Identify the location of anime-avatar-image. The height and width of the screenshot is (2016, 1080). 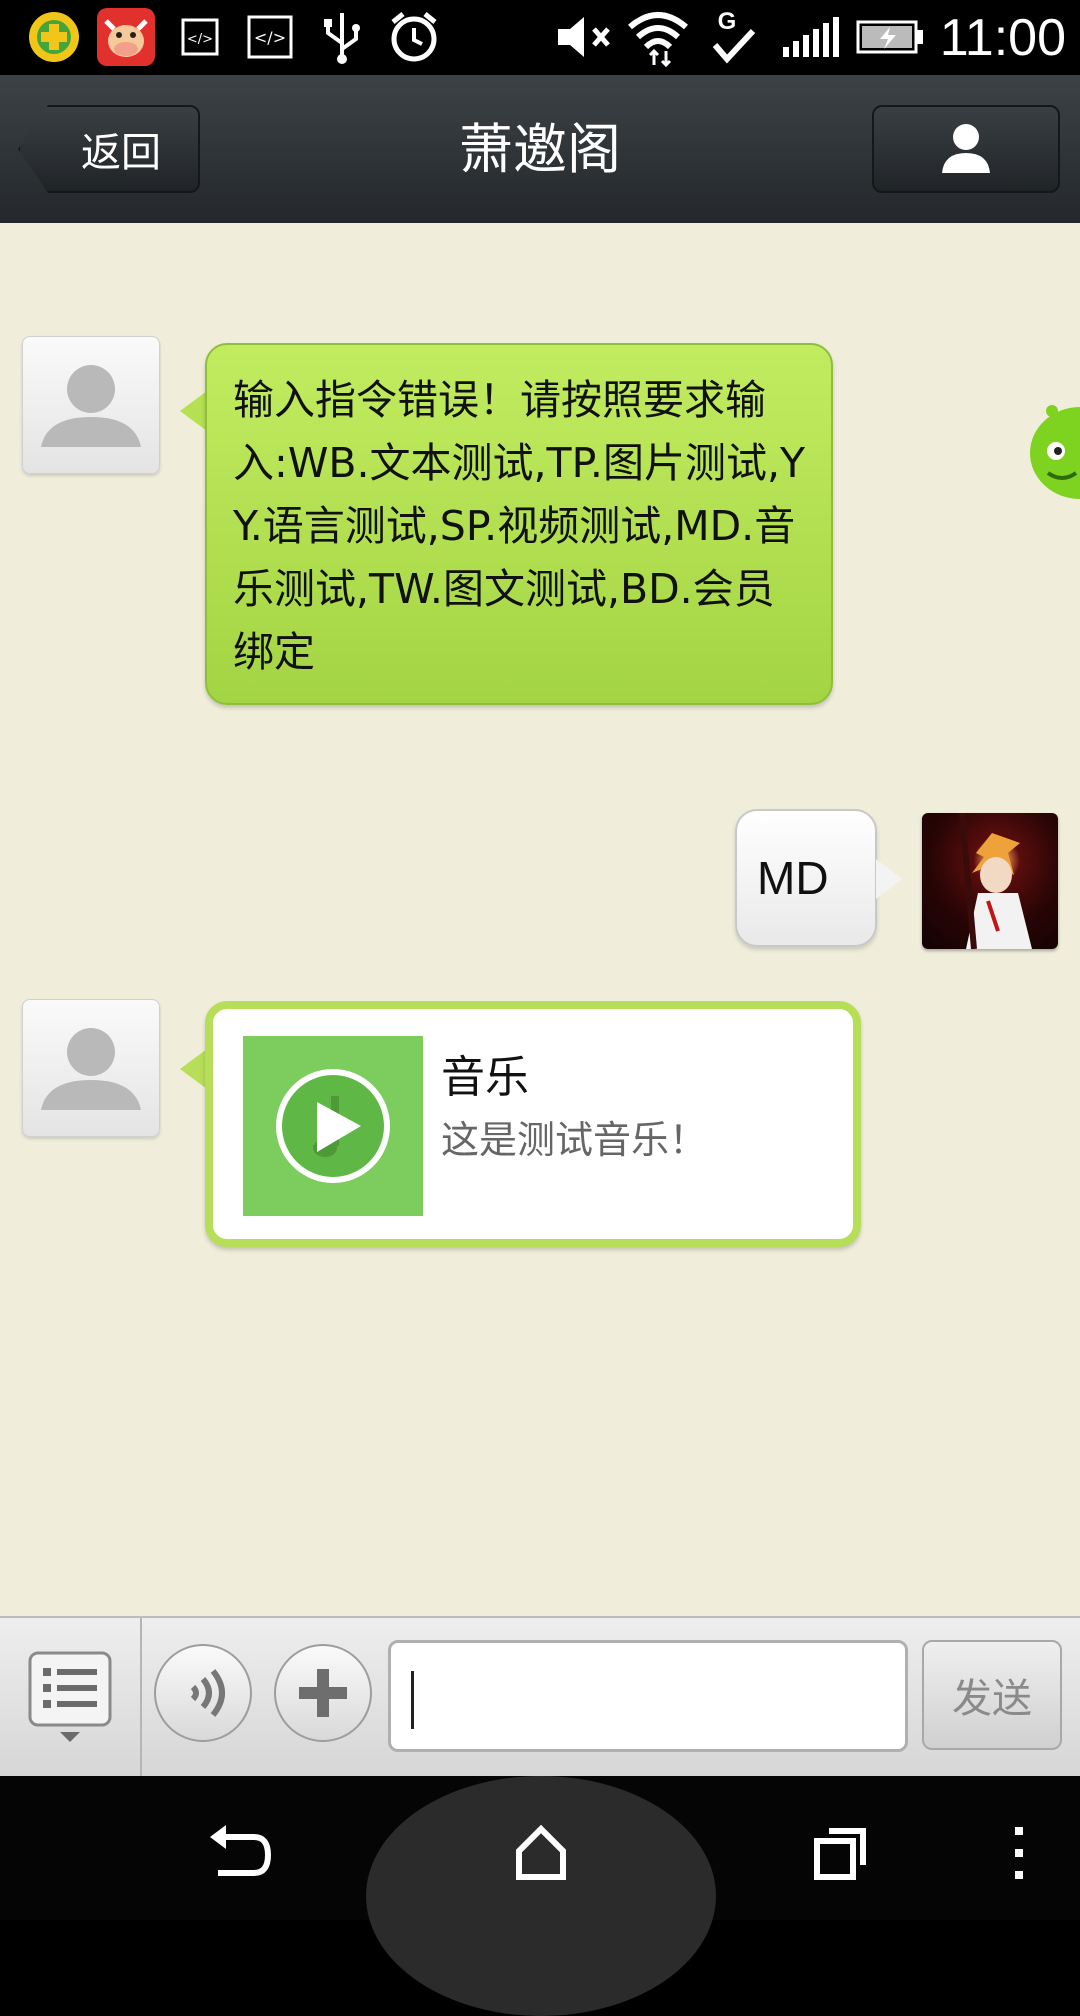
(995, 881).